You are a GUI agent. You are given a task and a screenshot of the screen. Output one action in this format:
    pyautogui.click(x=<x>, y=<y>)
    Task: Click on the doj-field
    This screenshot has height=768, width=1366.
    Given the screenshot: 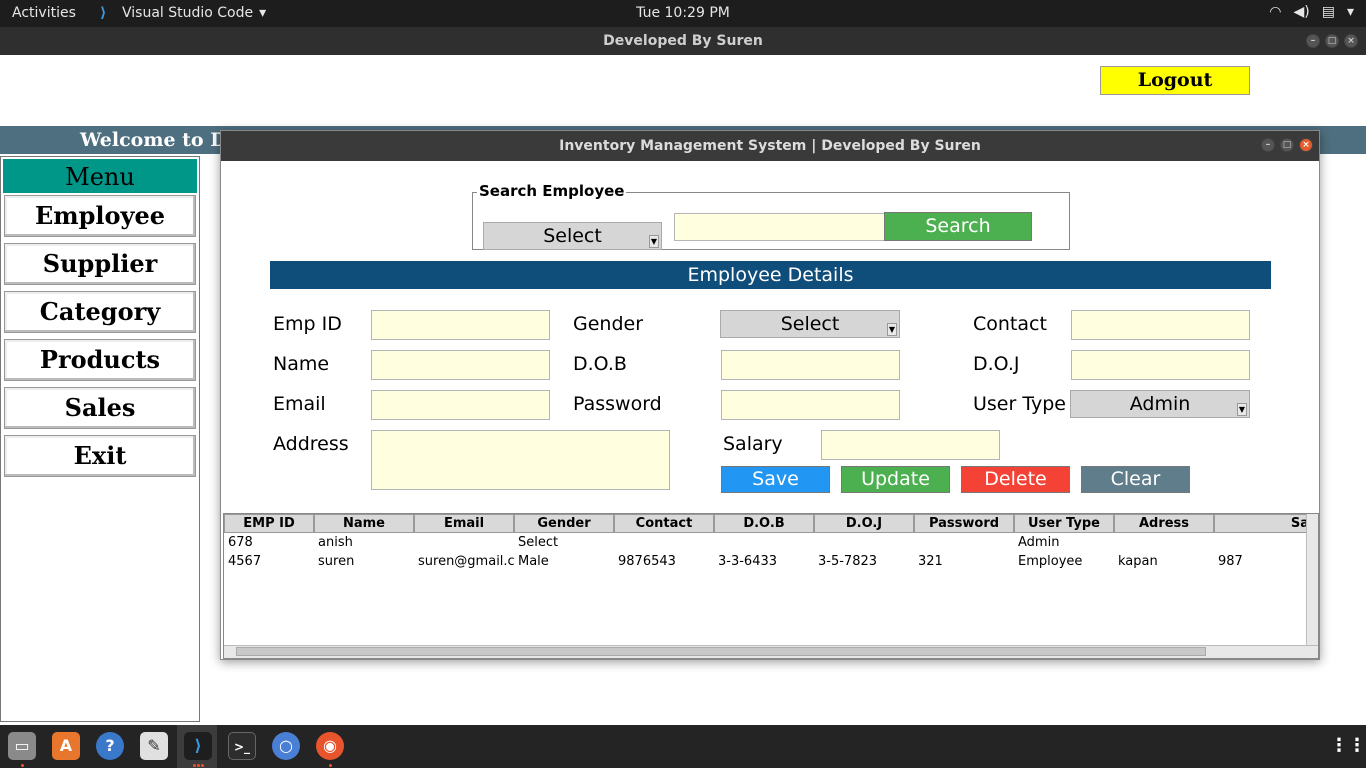 What is the action you would take?
    pyautogui.click(x=1160, y=365)
    